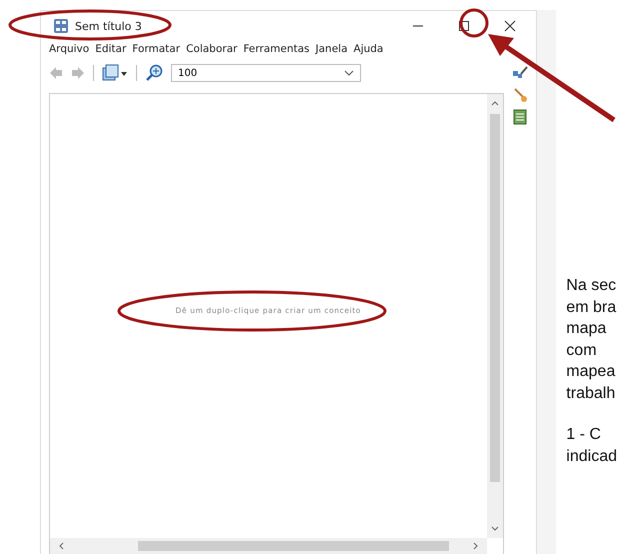 This screenshot has height=554, width=617. What do you see at coordinates (61, 26) in the screenshot?
I see `app-icon` at bounding box center [61, 26].